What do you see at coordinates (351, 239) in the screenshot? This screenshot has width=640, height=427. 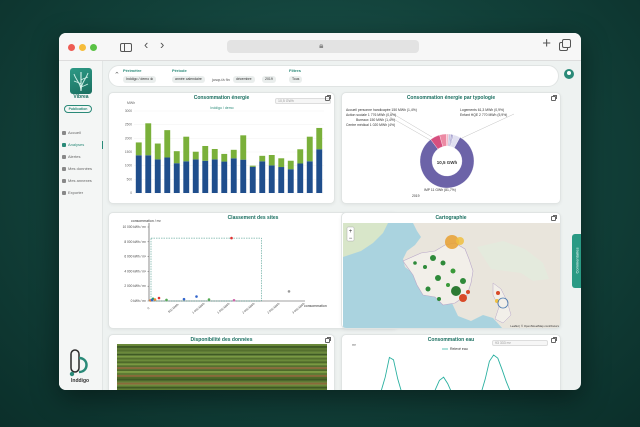 I see `zoom-out-button: −` at bounding box center [351, 239].